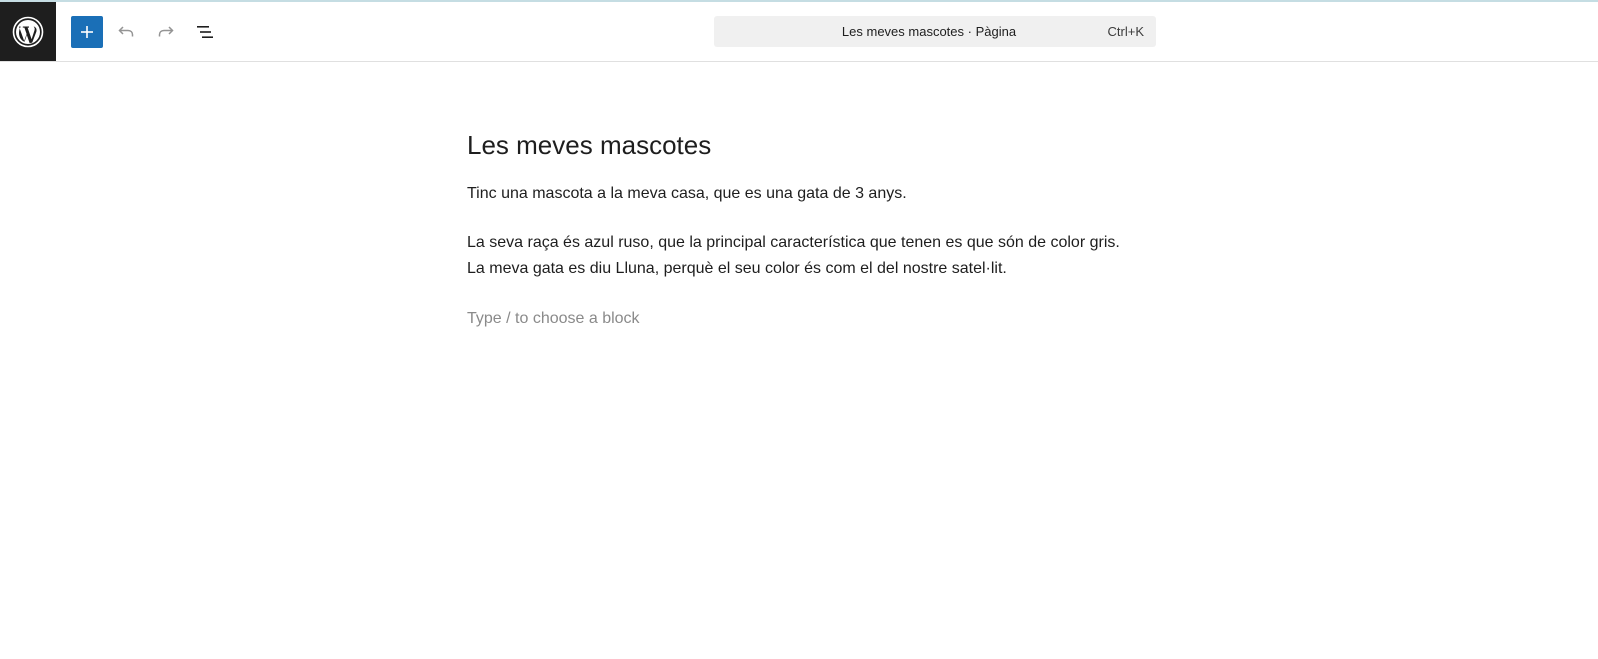 This screenshot has width=1598, height=659. I want to click on wordpress-logo-button, so click(28, 31).